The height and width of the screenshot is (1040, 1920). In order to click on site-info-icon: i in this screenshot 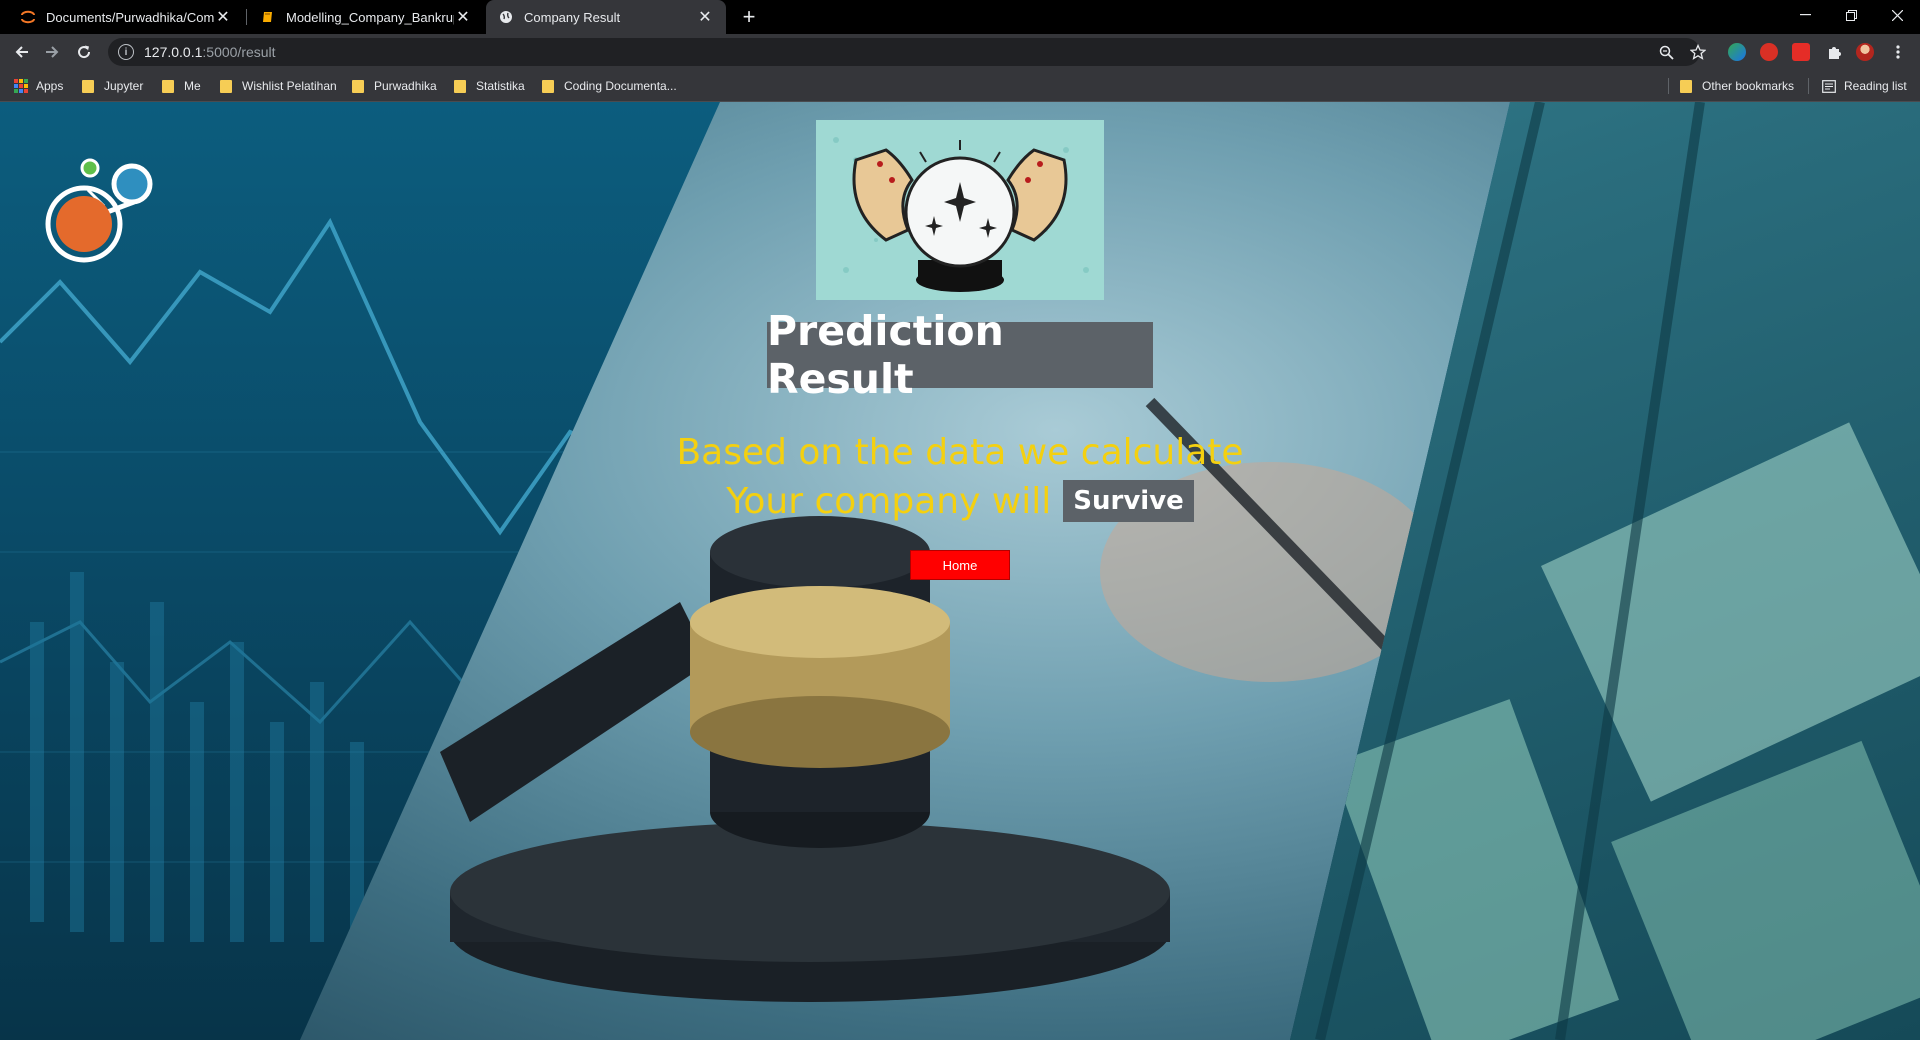, I will do `click(126, 52)`.